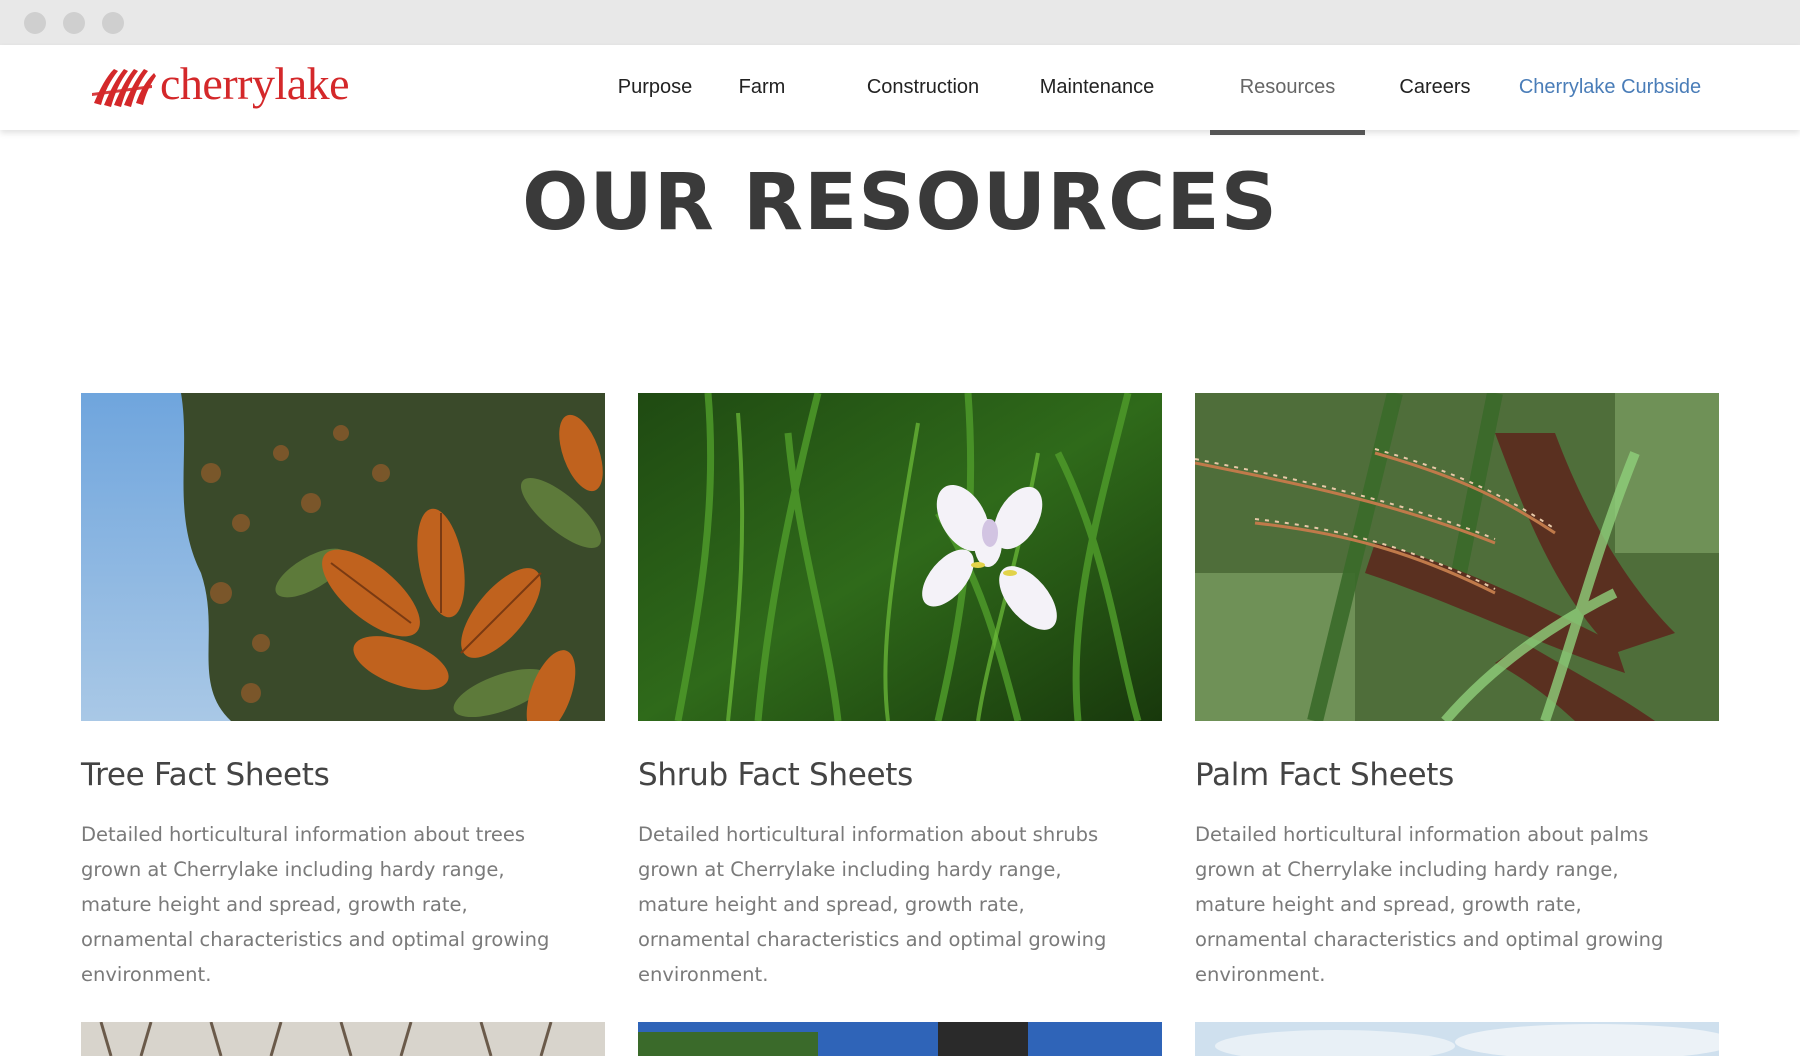 This screenshot has height=1056, width=1800. Describe the element at coordinates (900, 203) in the screenshot. I see `page-title: OUR RESOURCES` at that location.